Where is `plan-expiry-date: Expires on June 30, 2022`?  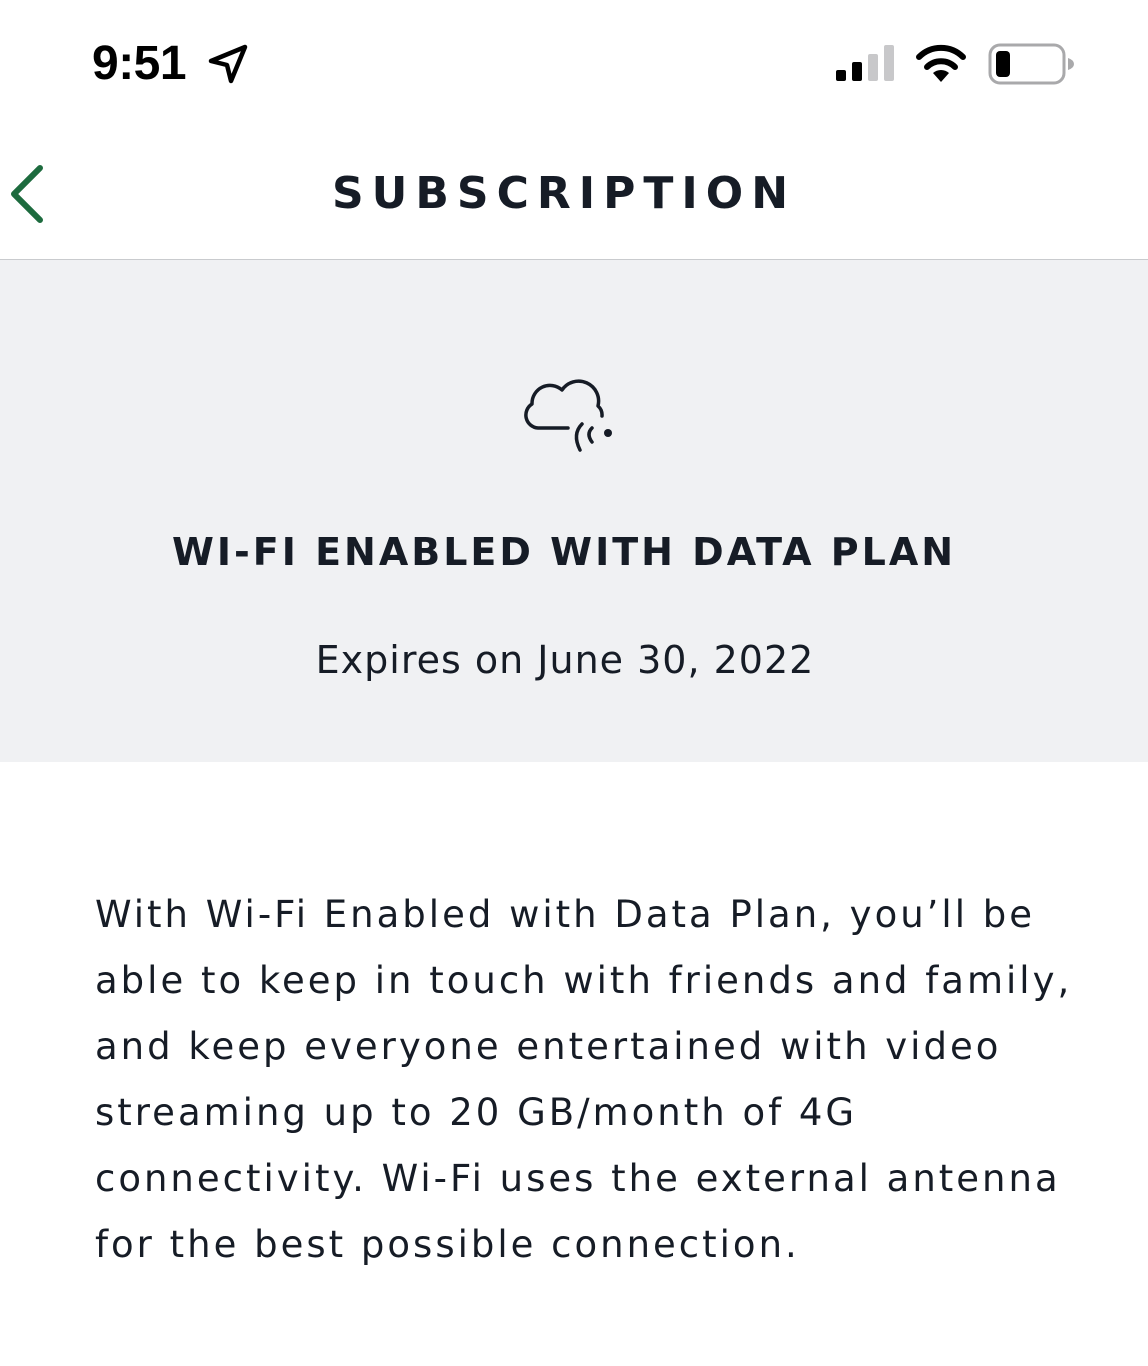
plan-expiry-date: Expires on June 30, 2022 is located at coordinates (565, 660).